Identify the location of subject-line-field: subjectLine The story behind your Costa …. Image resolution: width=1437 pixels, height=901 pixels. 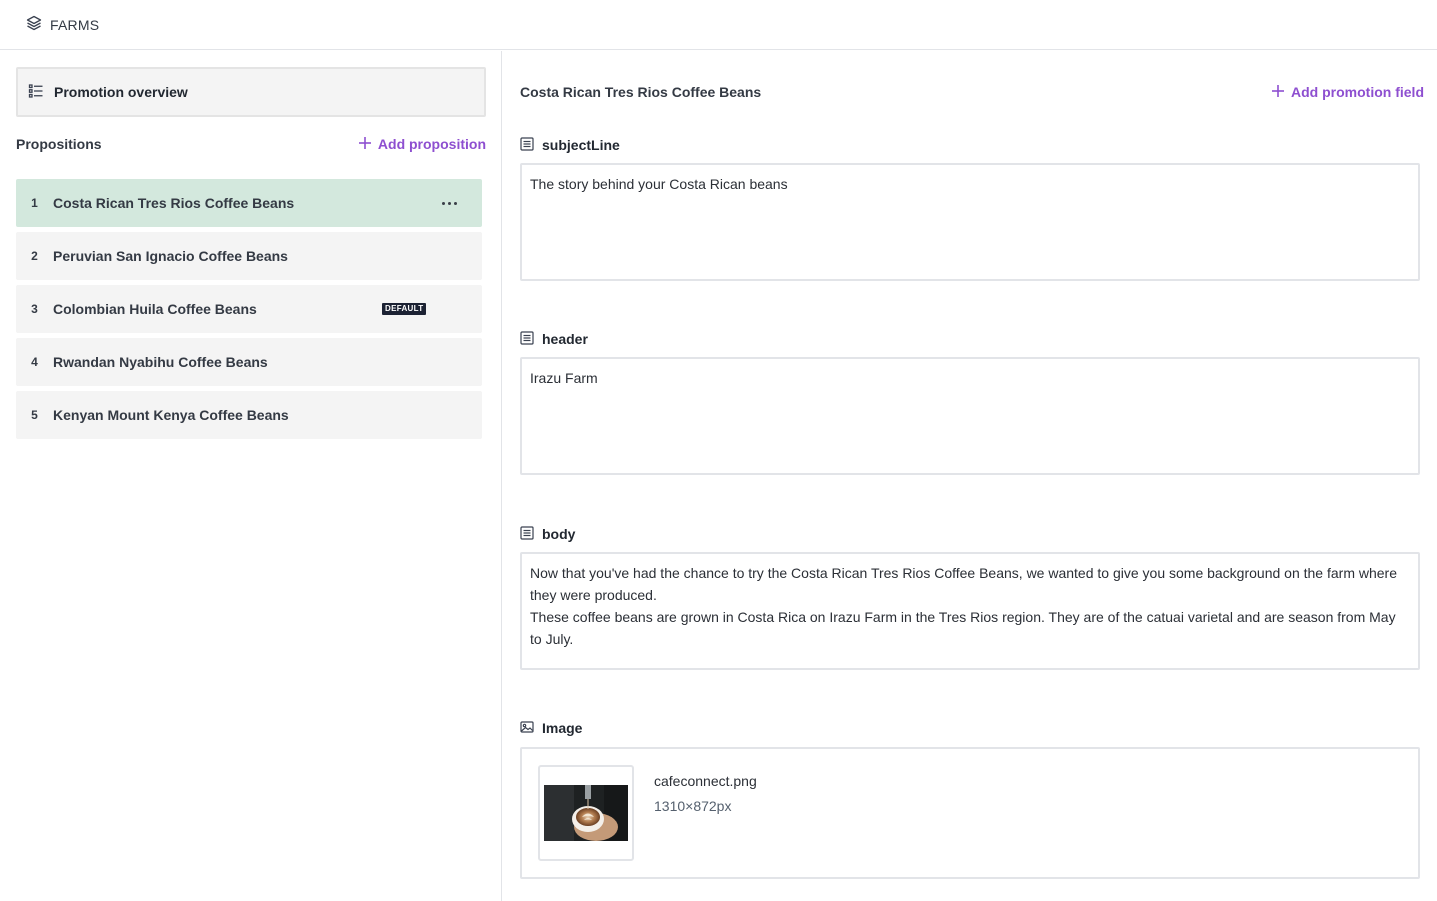
(970, 208).